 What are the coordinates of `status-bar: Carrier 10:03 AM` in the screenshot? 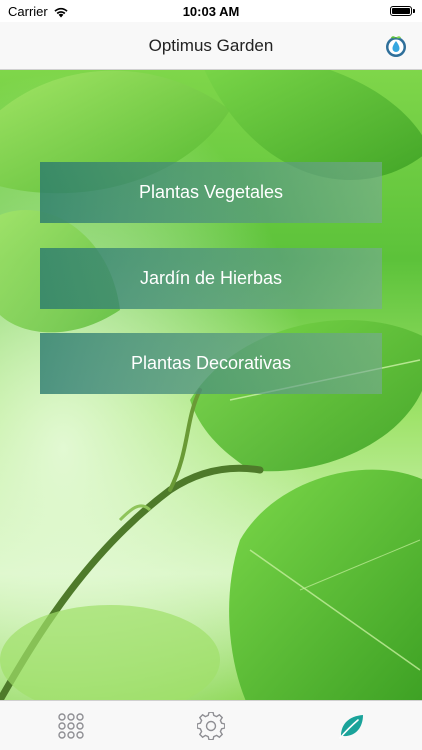 It's located at (211, 11).